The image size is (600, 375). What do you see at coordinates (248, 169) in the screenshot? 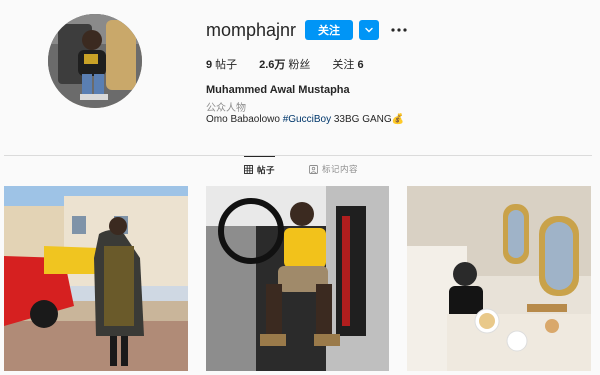
I see `grid-icon` at bounding box center [248, 169].